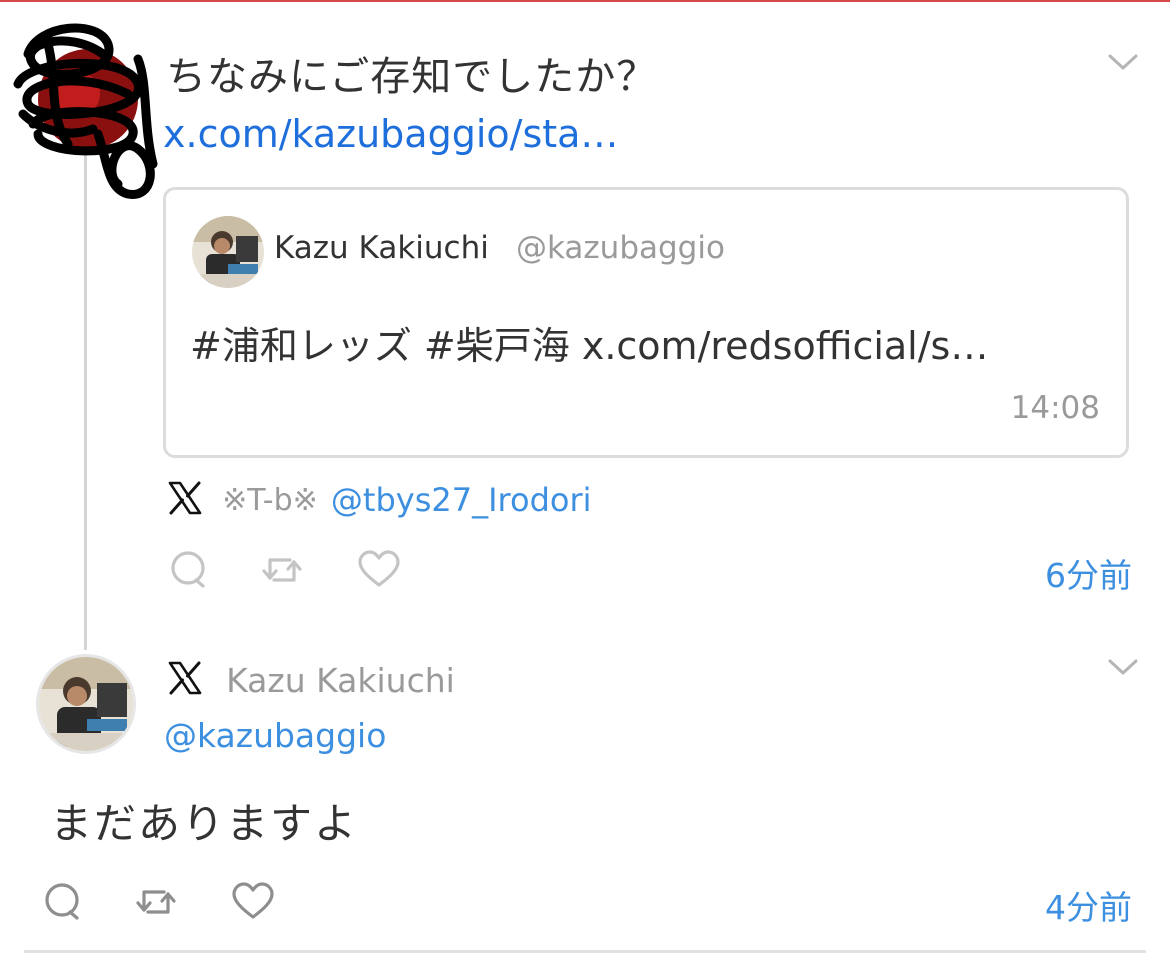 The image size is (1170, 974). I want to click on quoted-author-name: Kazu Kakiuchi, so click(381, 248).